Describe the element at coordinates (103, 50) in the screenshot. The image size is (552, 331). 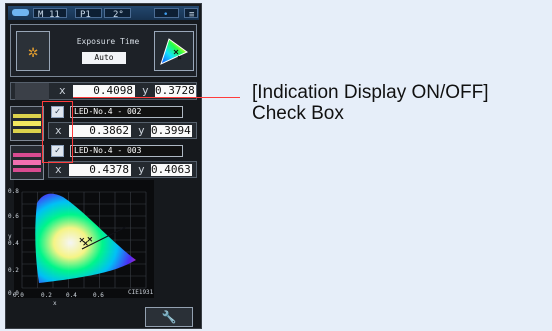
I see `exposure-panel: ✲ Exposure Time Auto` at that location.